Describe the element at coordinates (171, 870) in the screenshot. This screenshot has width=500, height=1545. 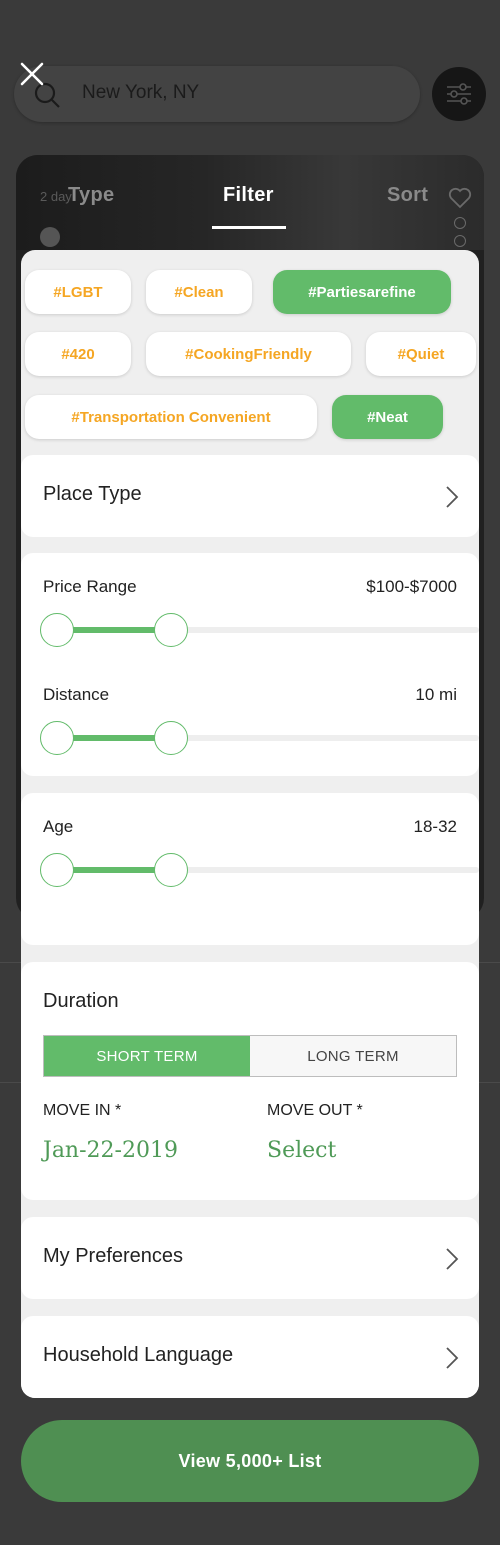
I see `age-max-handle` at that location.